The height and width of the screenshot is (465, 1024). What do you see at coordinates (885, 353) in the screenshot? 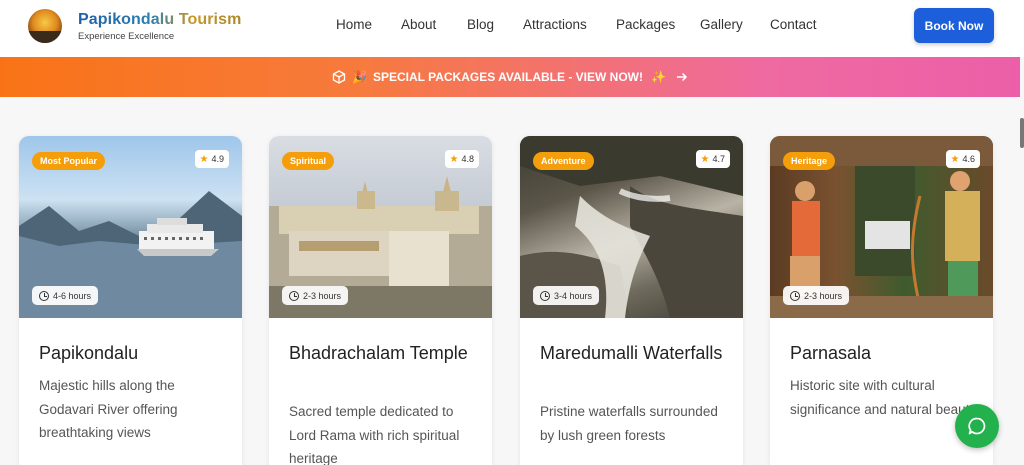
I see `card-title: Parnasala` at bounding box center [885, 353].